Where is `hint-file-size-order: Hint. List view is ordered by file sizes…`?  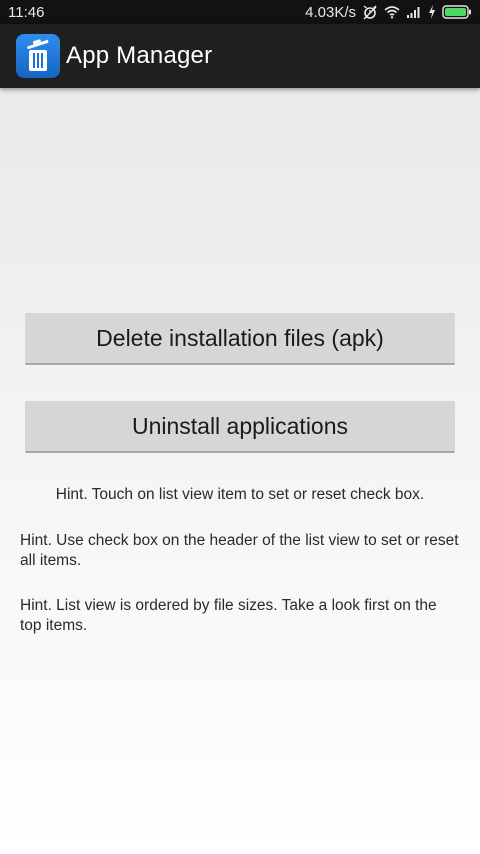
hint-file-size-order: Hint. List view is ordered by file sizes… is located at coordinates (228, 615).